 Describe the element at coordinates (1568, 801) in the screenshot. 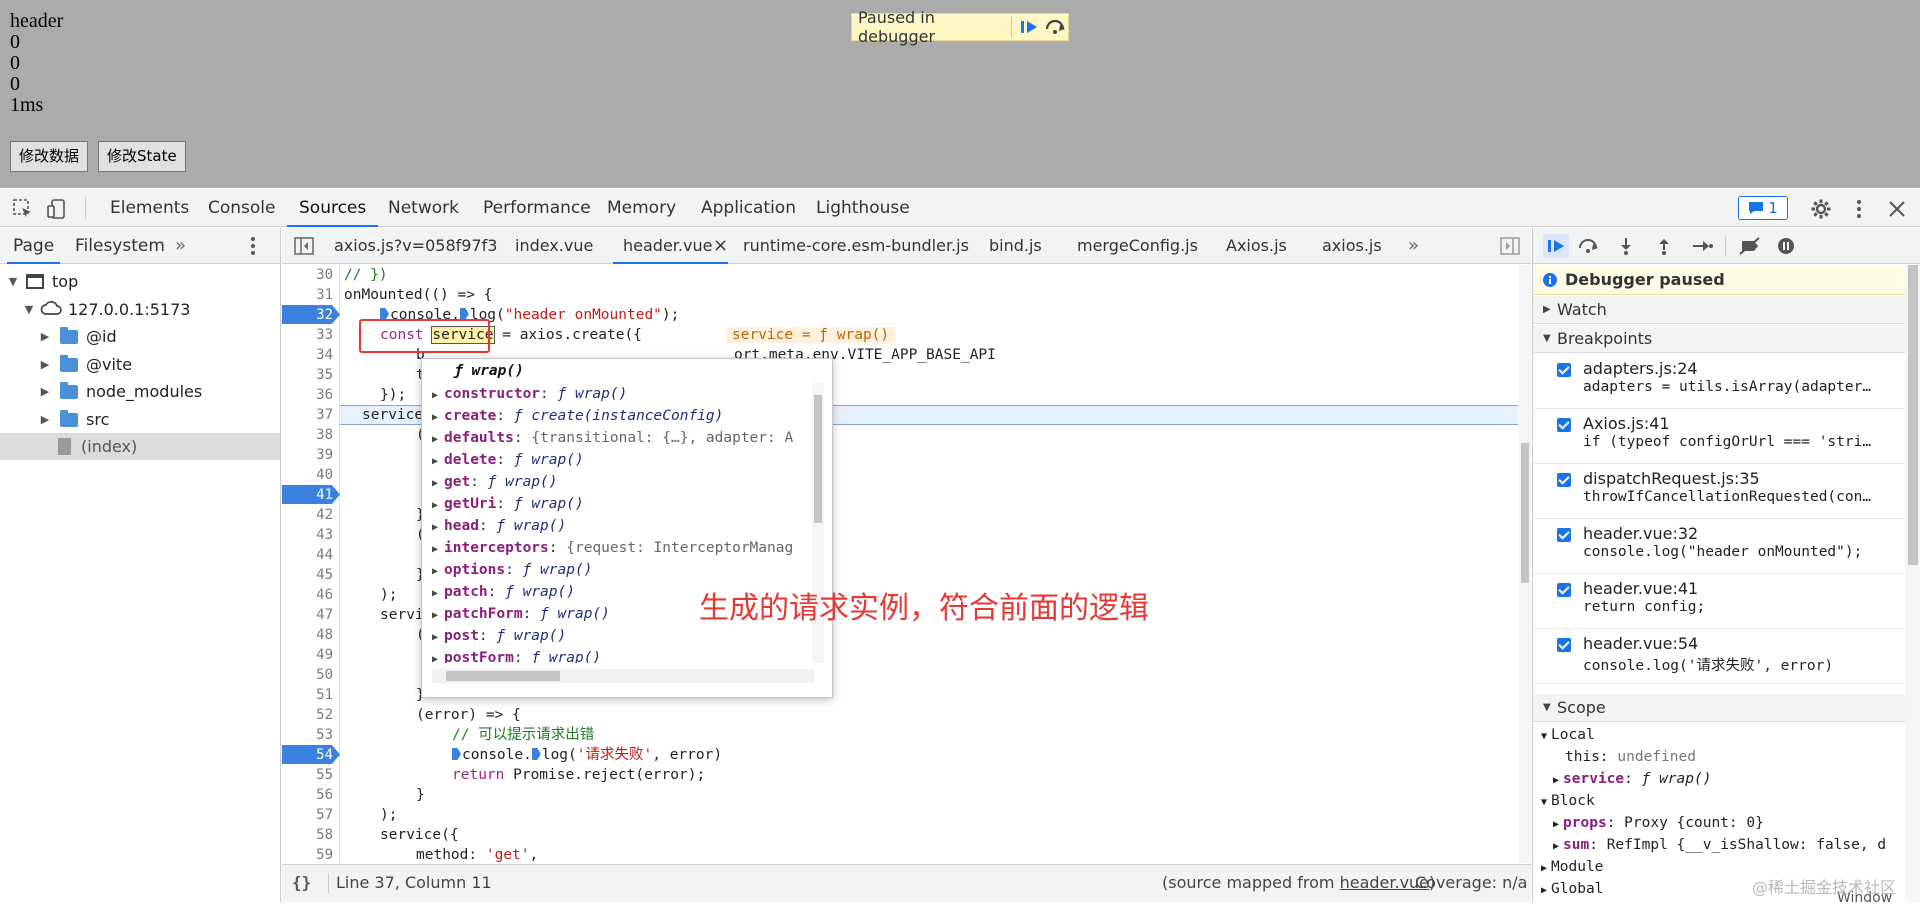

I see `scope-block: ▼ Block` at that location.